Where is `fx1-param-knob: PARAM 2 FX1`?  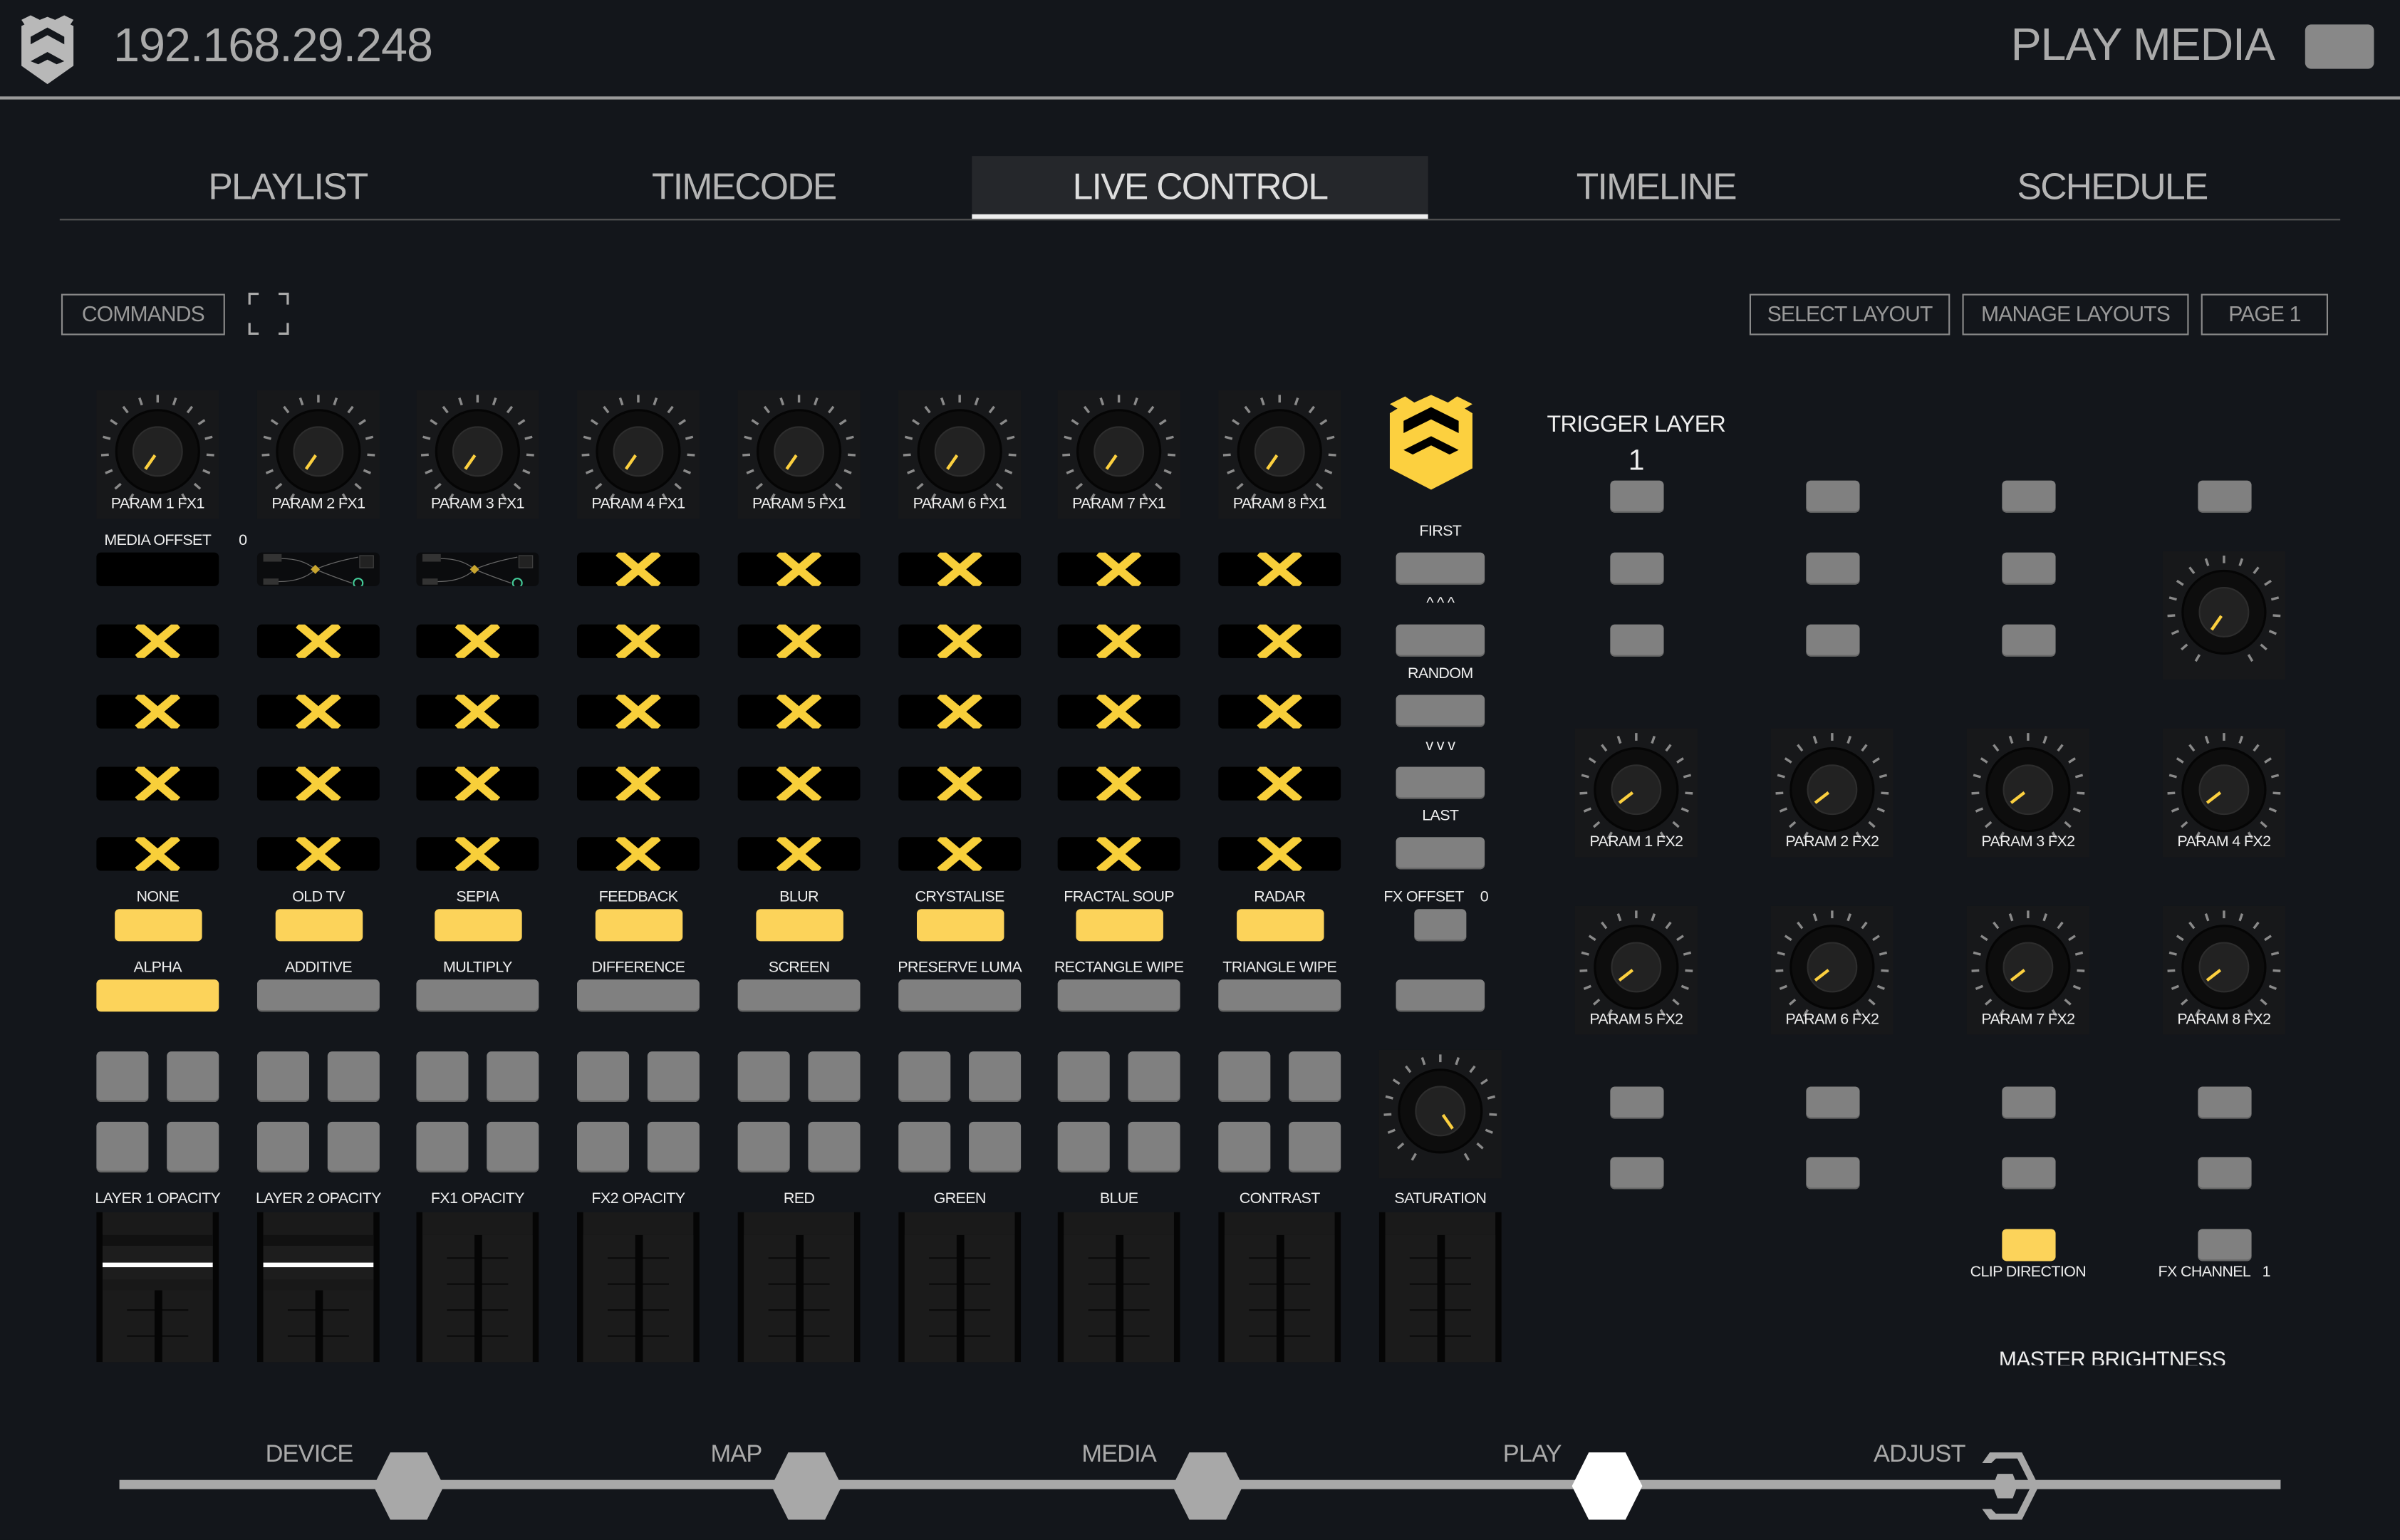 fx1-param-knob: PARAM 2 FX1 is located at coordinates (318, 455).